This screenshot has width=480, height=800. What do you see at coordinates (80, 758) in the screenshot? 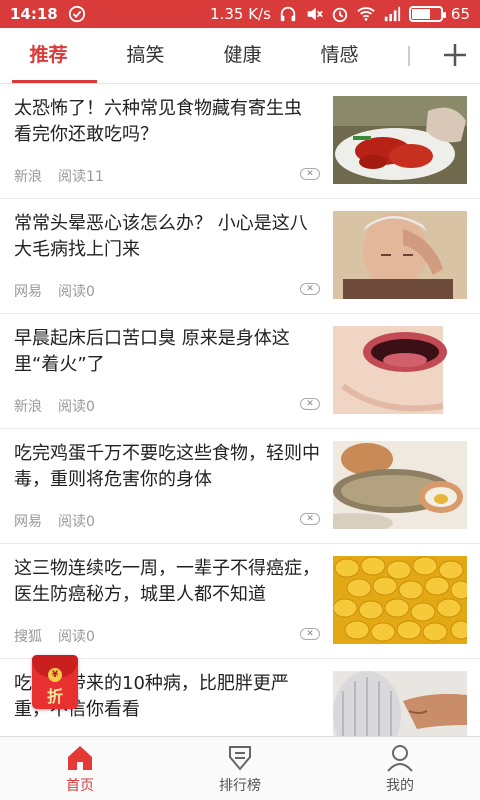
I see `home-icon` at bounding box center [80, 758].